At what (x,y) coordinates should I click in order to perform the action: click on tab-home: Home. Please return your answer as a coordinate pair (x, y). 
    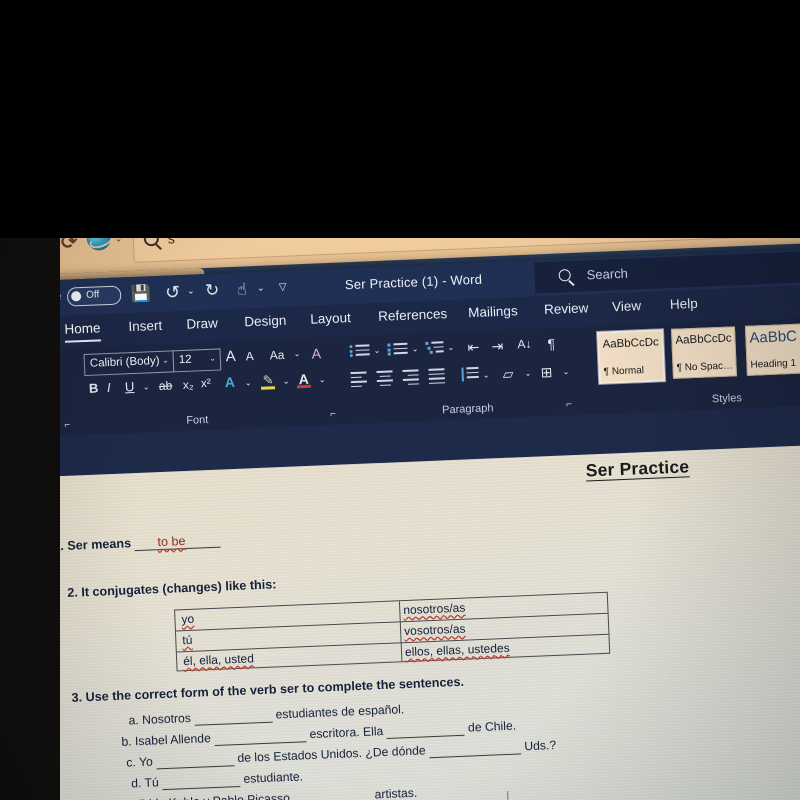
    Looking at the image, I should click on (82, 328).